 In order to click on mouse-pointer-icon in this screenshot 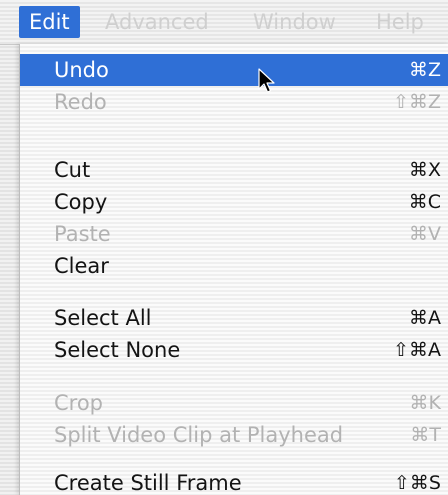, I will do `click(266, 80)`.